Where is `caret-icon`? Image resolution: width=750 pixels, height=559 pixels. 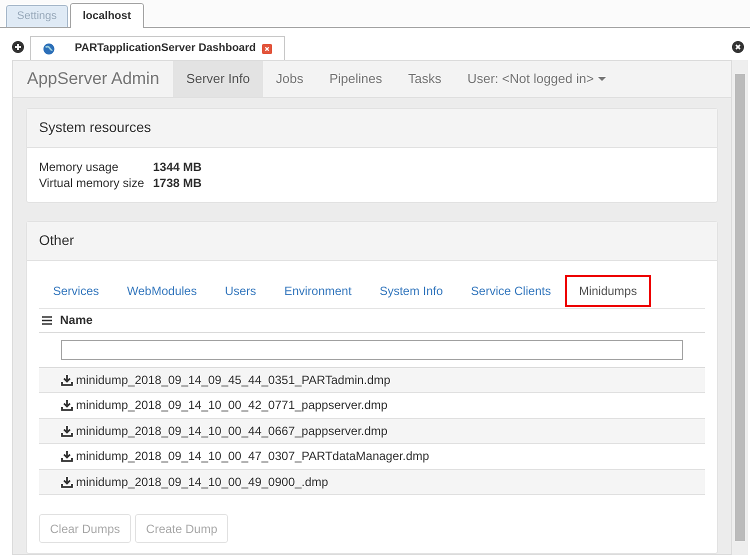 caret-icon is located at coordinates (602, 78).